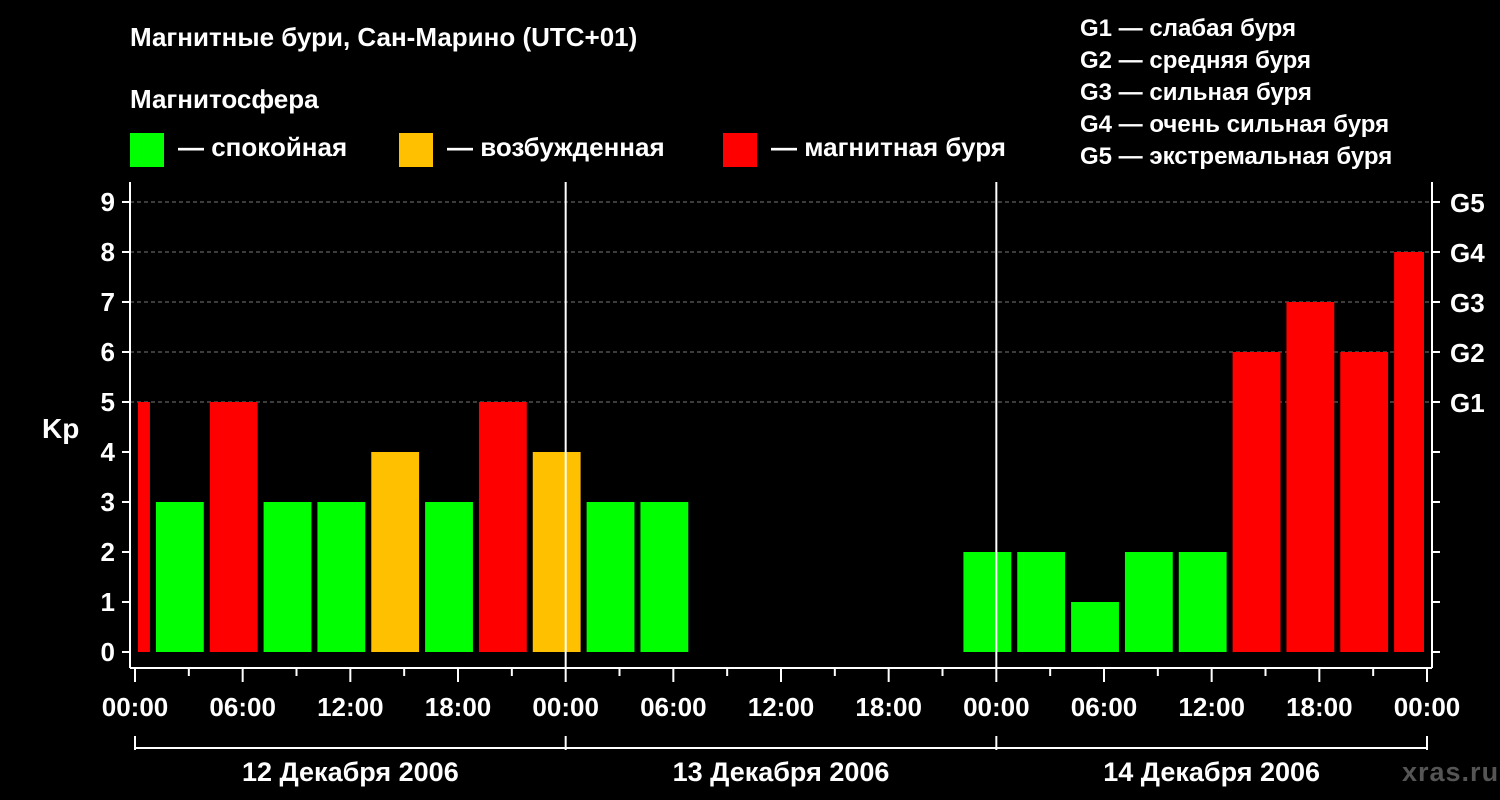  Describe the element at coordinates (1467, 253) in the screenshot. I see `storm-level-label: G4` at that location.